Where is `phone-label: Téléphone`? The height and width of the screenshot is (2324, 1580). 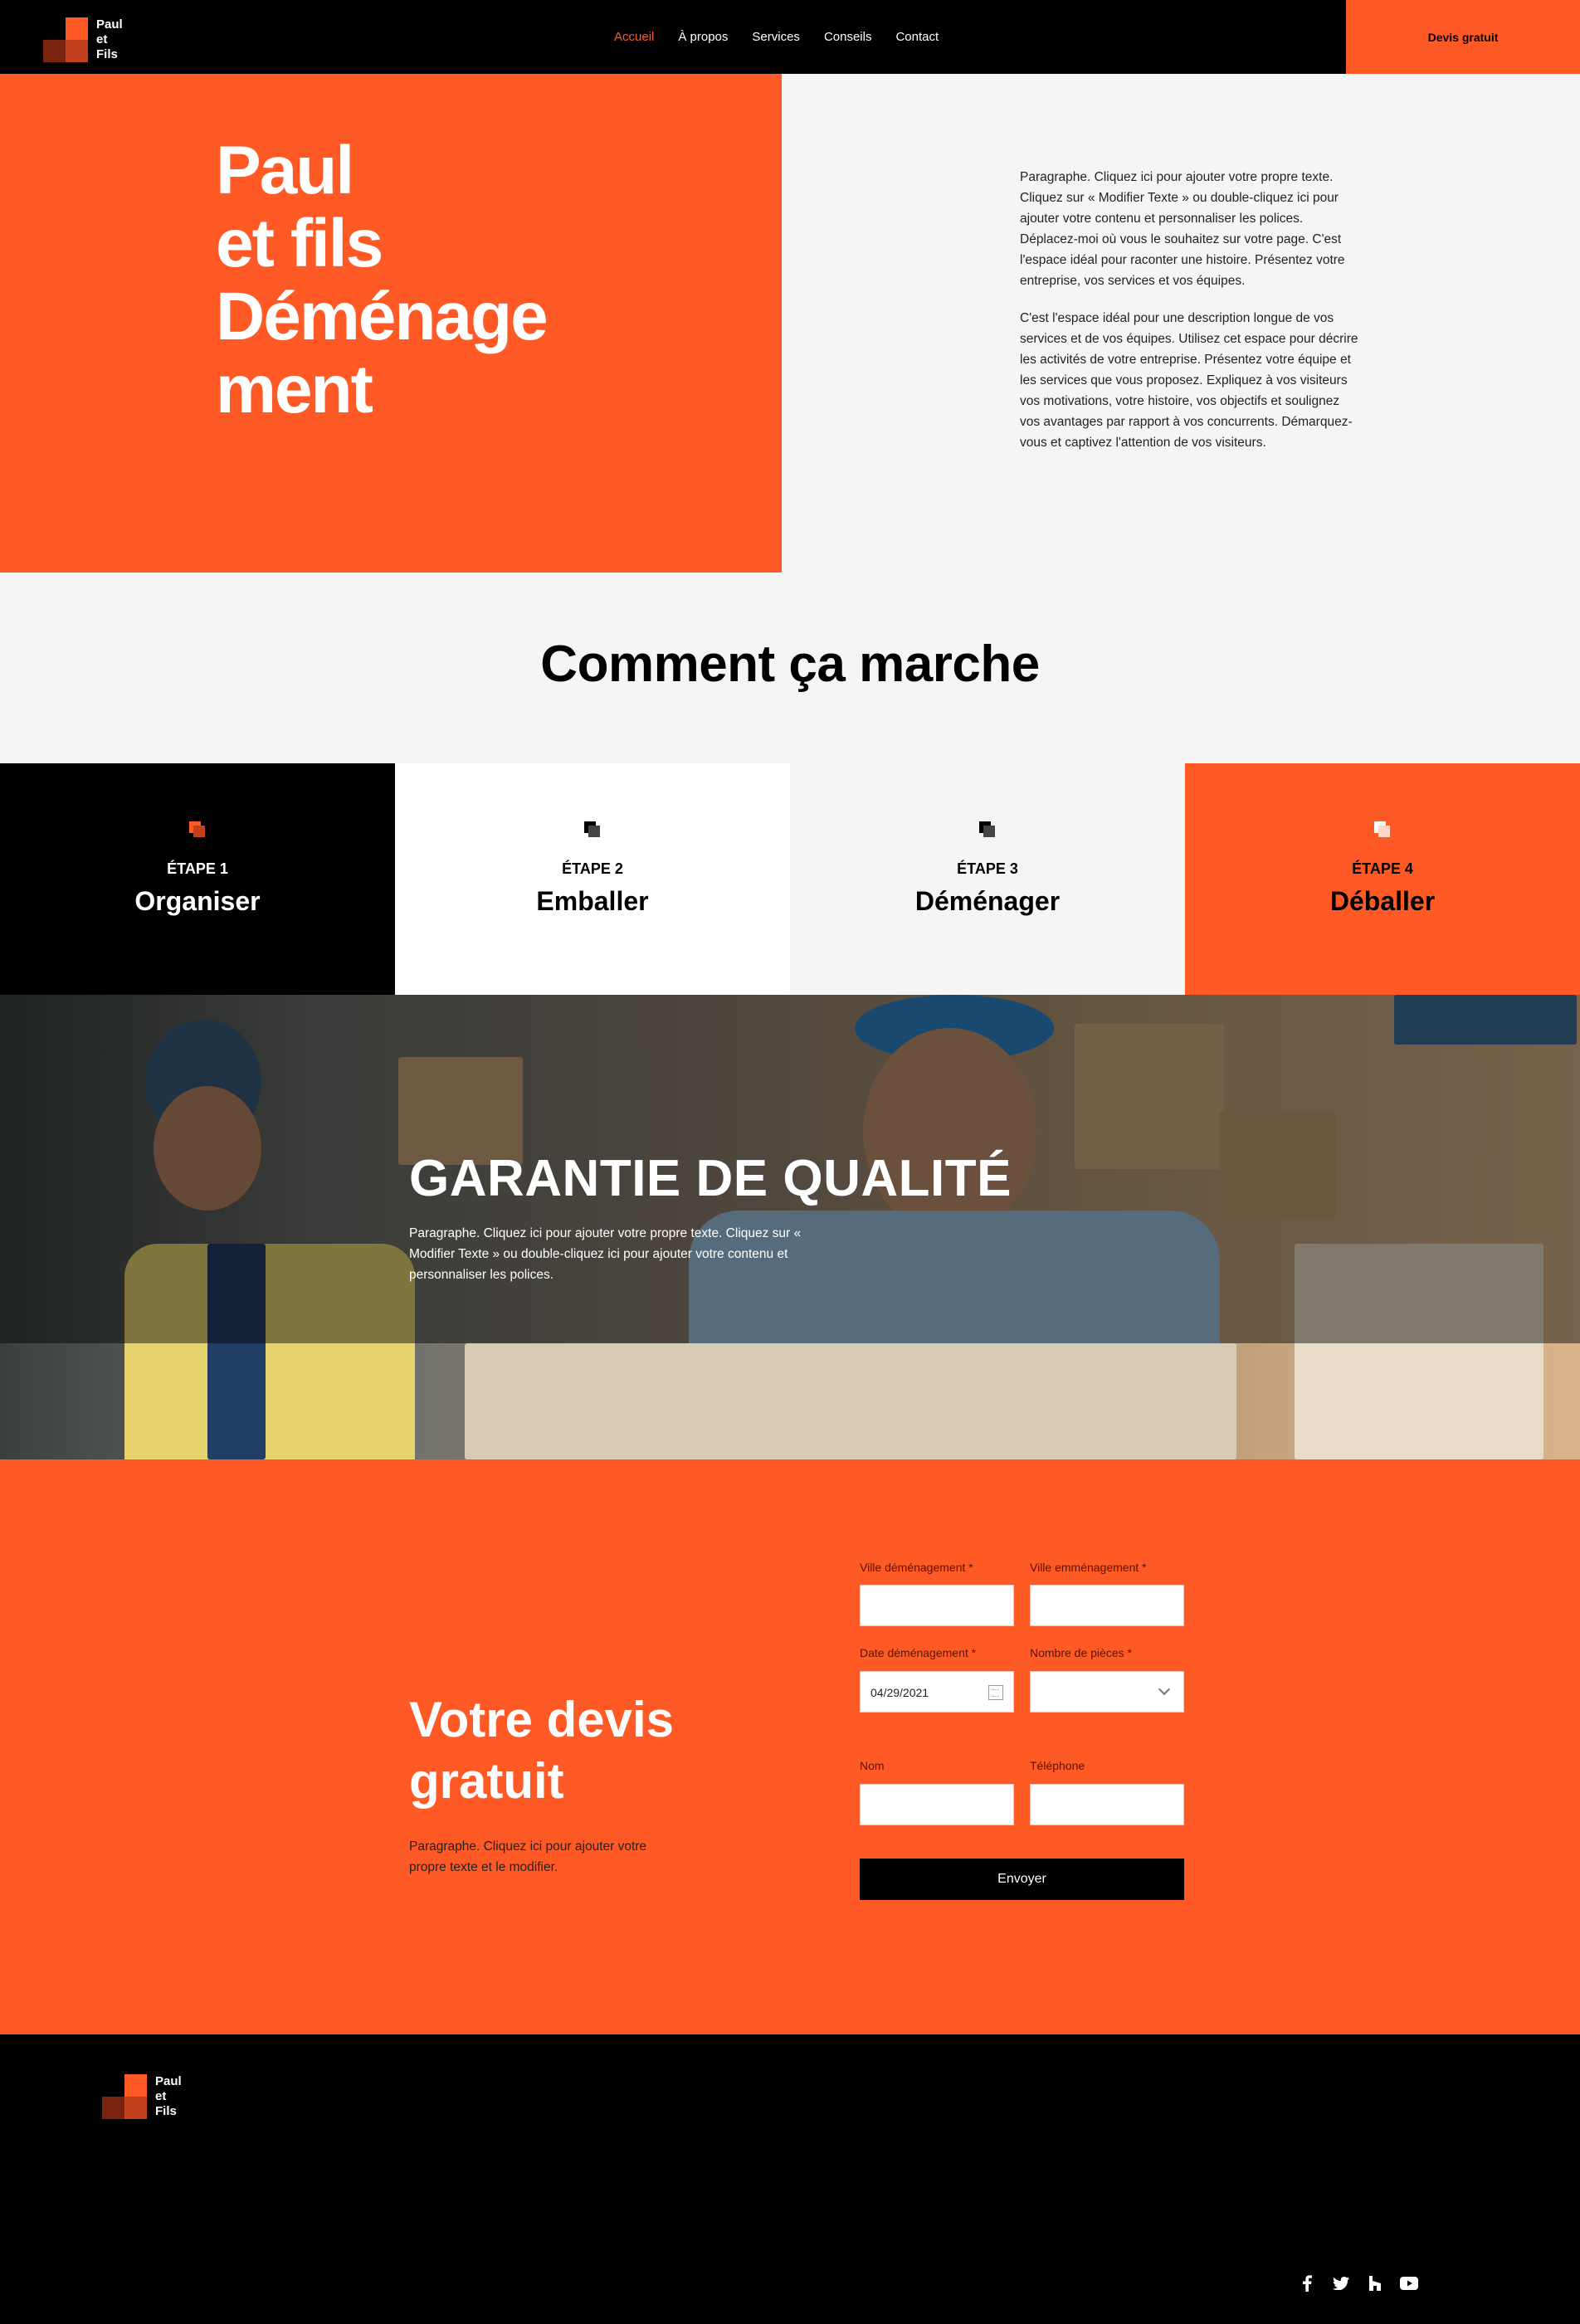
phone-label: Téléphone is located at coordinates (1057, 1765).